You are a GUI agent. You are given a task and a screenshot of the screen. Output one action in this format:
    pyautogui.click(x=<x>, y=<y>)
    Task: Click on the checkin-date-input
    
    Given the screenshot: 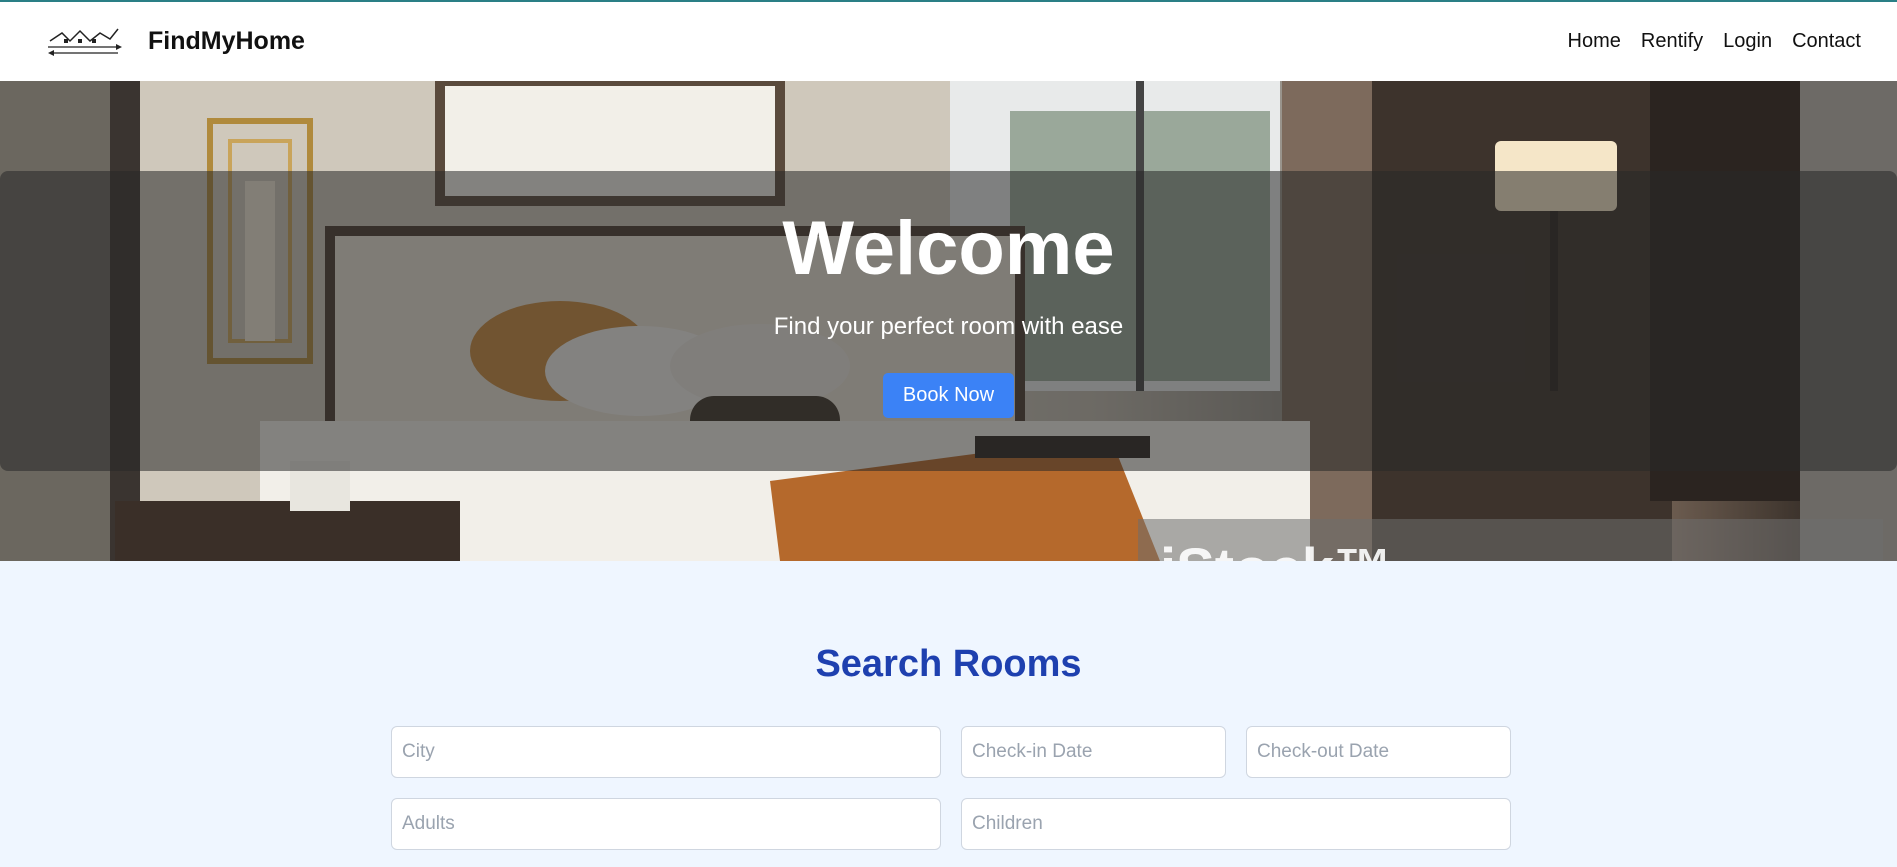 What is the action you would take?
    pyautogui.click(x=1093, y=752)
    